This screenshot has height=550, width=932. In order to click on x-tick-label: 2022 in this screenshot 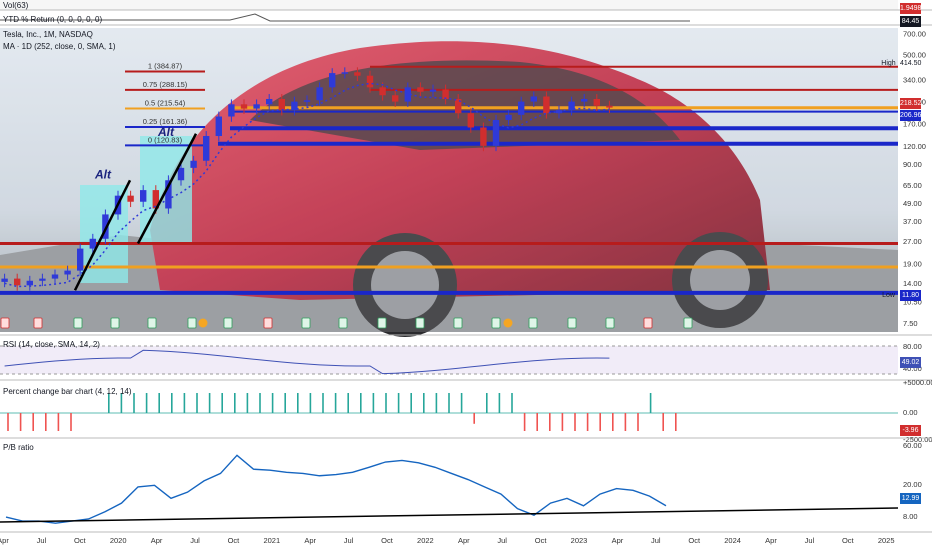, I will do `click(425, 540)`.